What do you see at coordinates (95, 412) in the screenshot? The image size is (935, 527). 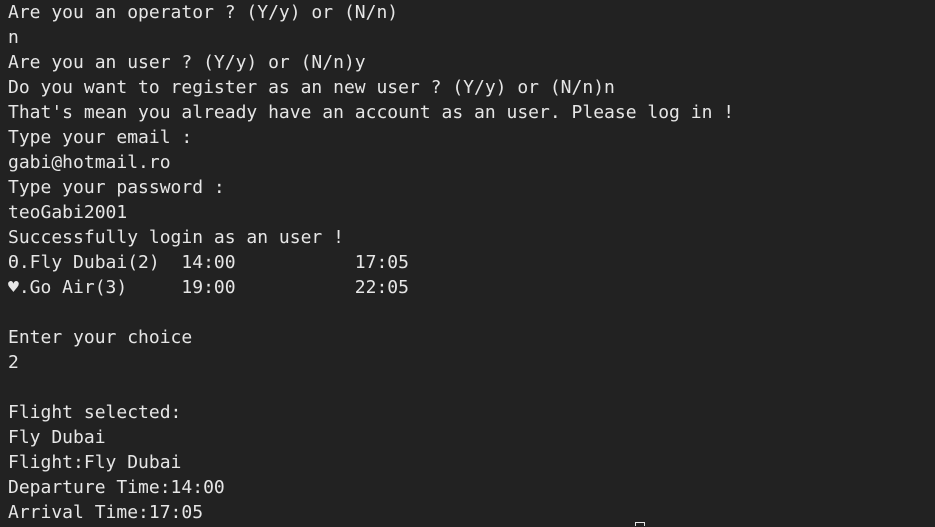 I see `flight-selected-heading: Flight selected:` at bounding box center [95, 412].